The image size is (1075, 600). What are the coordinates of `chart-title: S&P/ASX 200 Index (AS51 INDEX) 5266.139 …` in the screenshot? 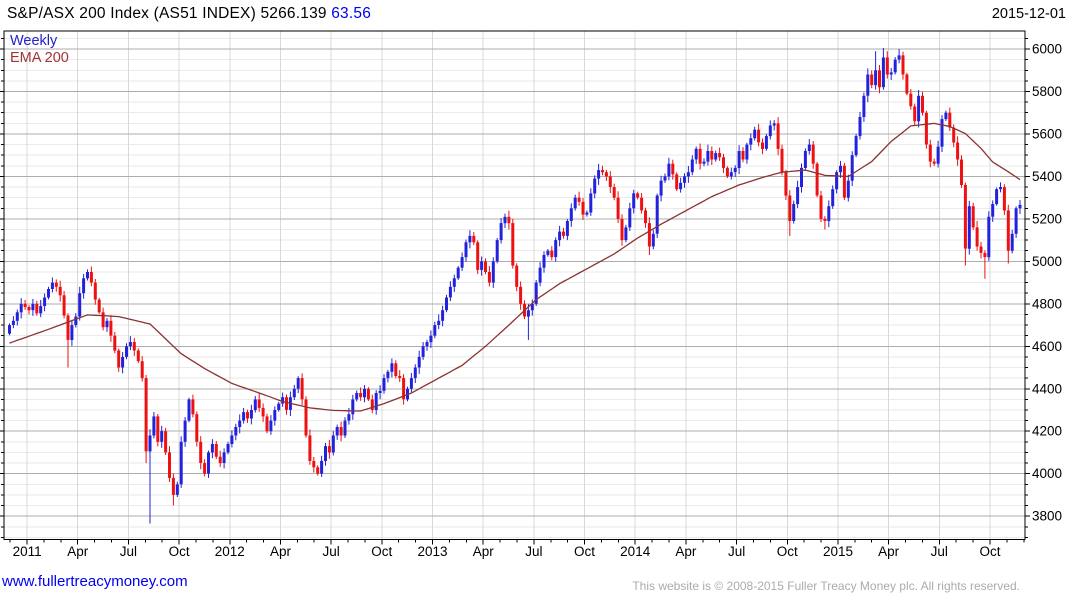 It's located at (189, 14).